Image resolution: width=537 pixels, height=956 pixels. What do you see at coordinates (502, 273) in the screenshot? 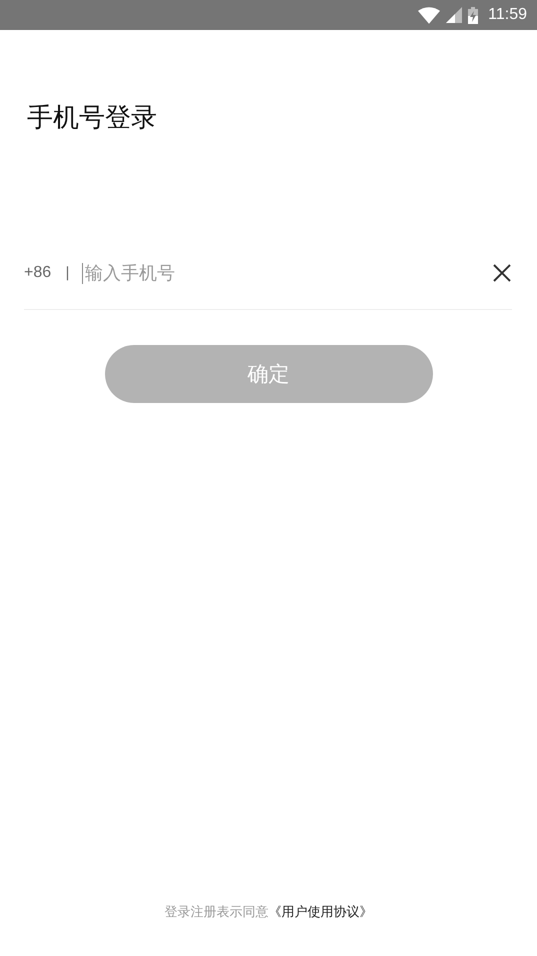
I see `close-icon` at bounding box center [502, 273].